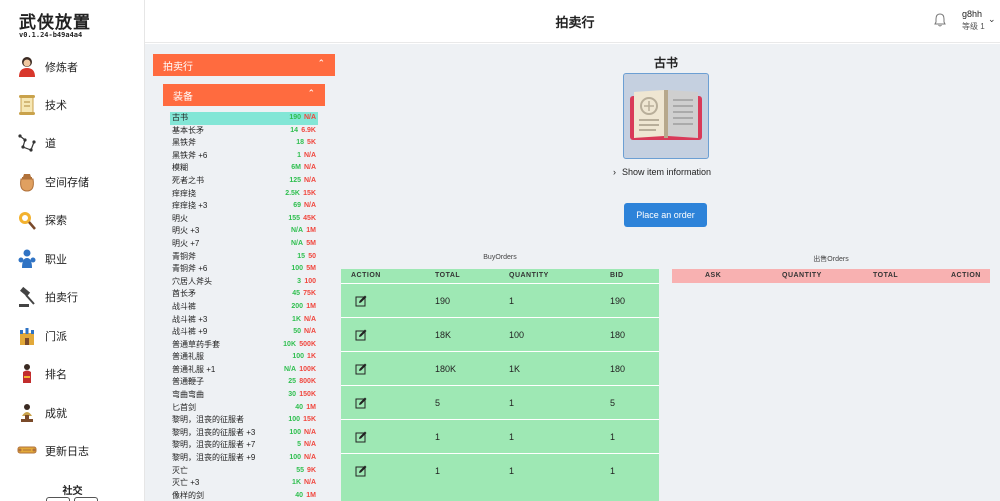 The width and height of the screenshot is (1000, 501). Describe the element at coordinates (438, 403) in the screenshot. I see `order-total: 5` at that location.